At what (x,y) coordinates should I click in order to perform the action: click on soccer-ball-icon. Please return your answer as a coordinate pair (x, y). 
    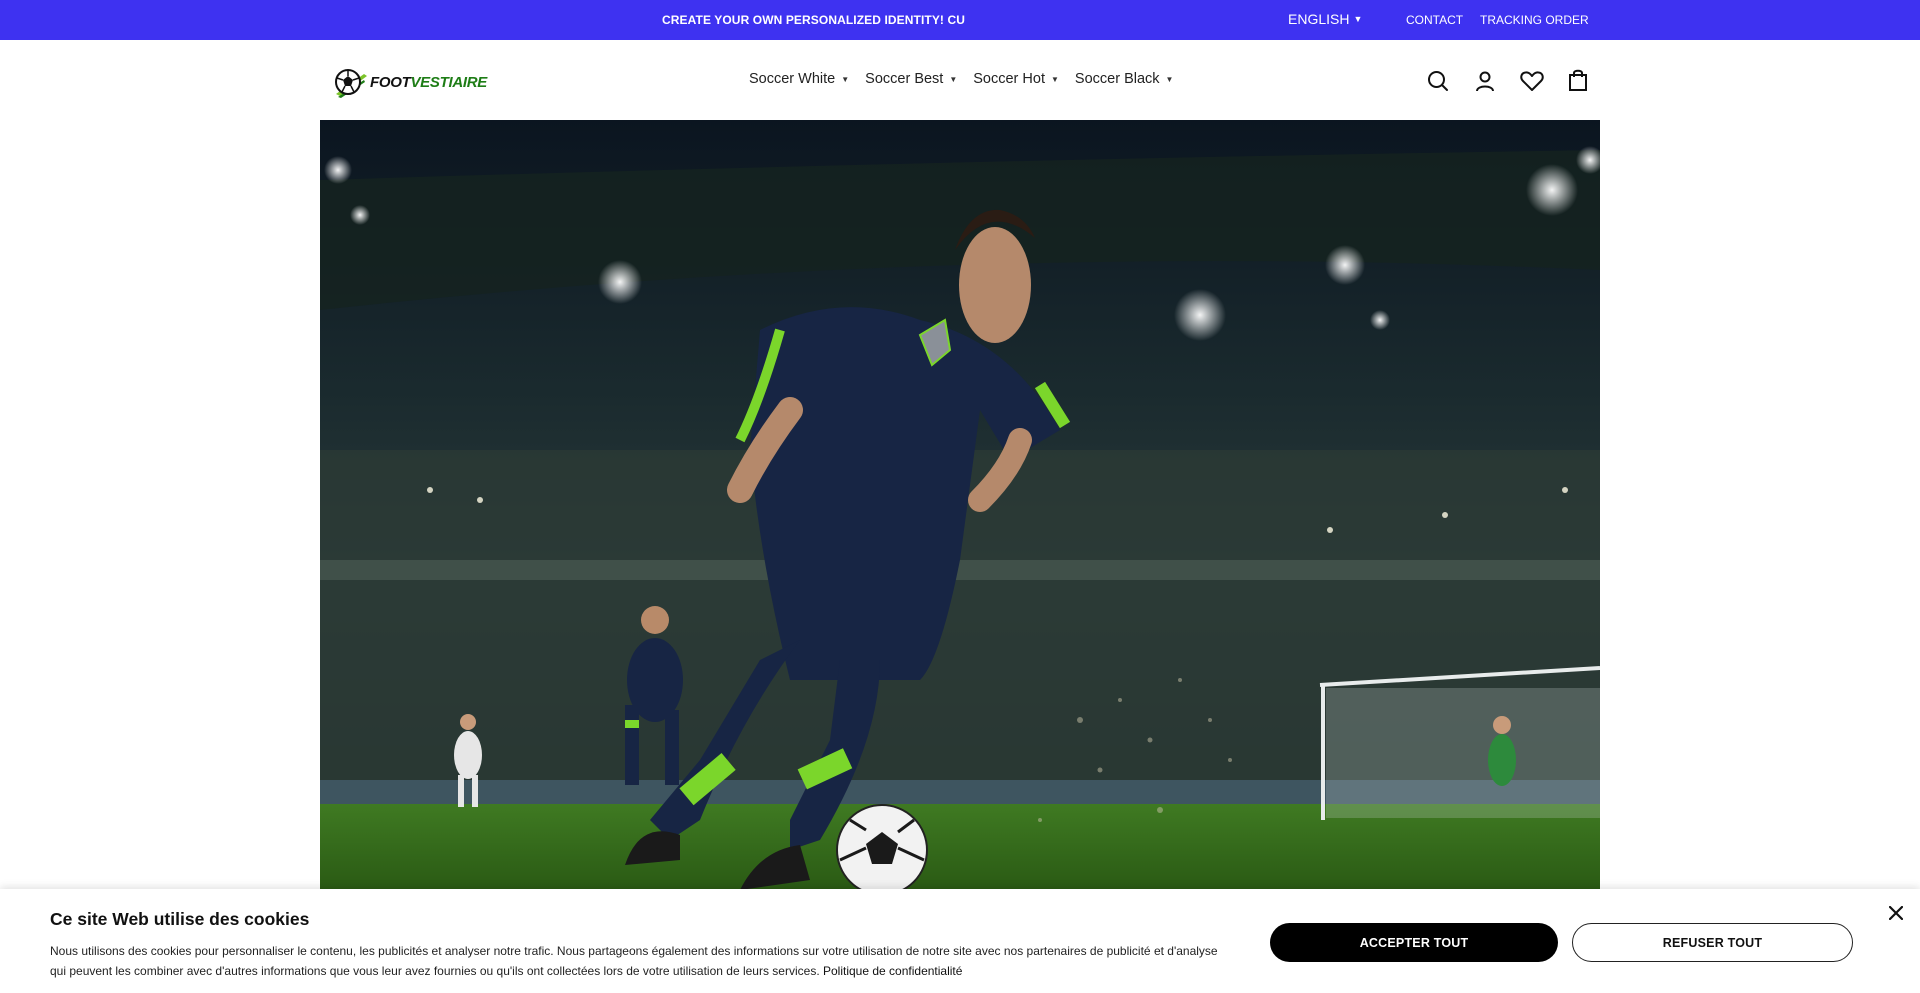
    Looking at the image, I should click on (351, 83).